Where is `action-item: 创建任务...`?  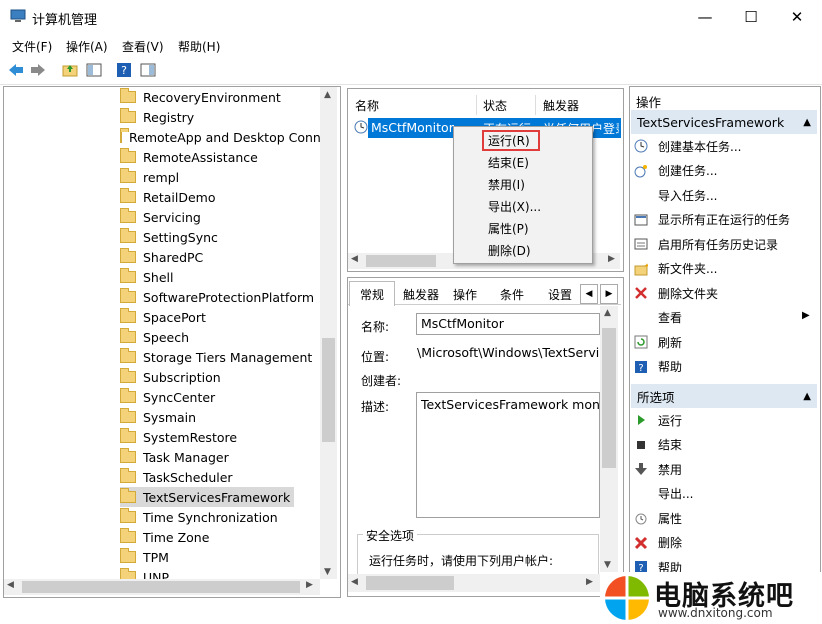
action-item: 创建任务... is located at coordinates (675, 171).